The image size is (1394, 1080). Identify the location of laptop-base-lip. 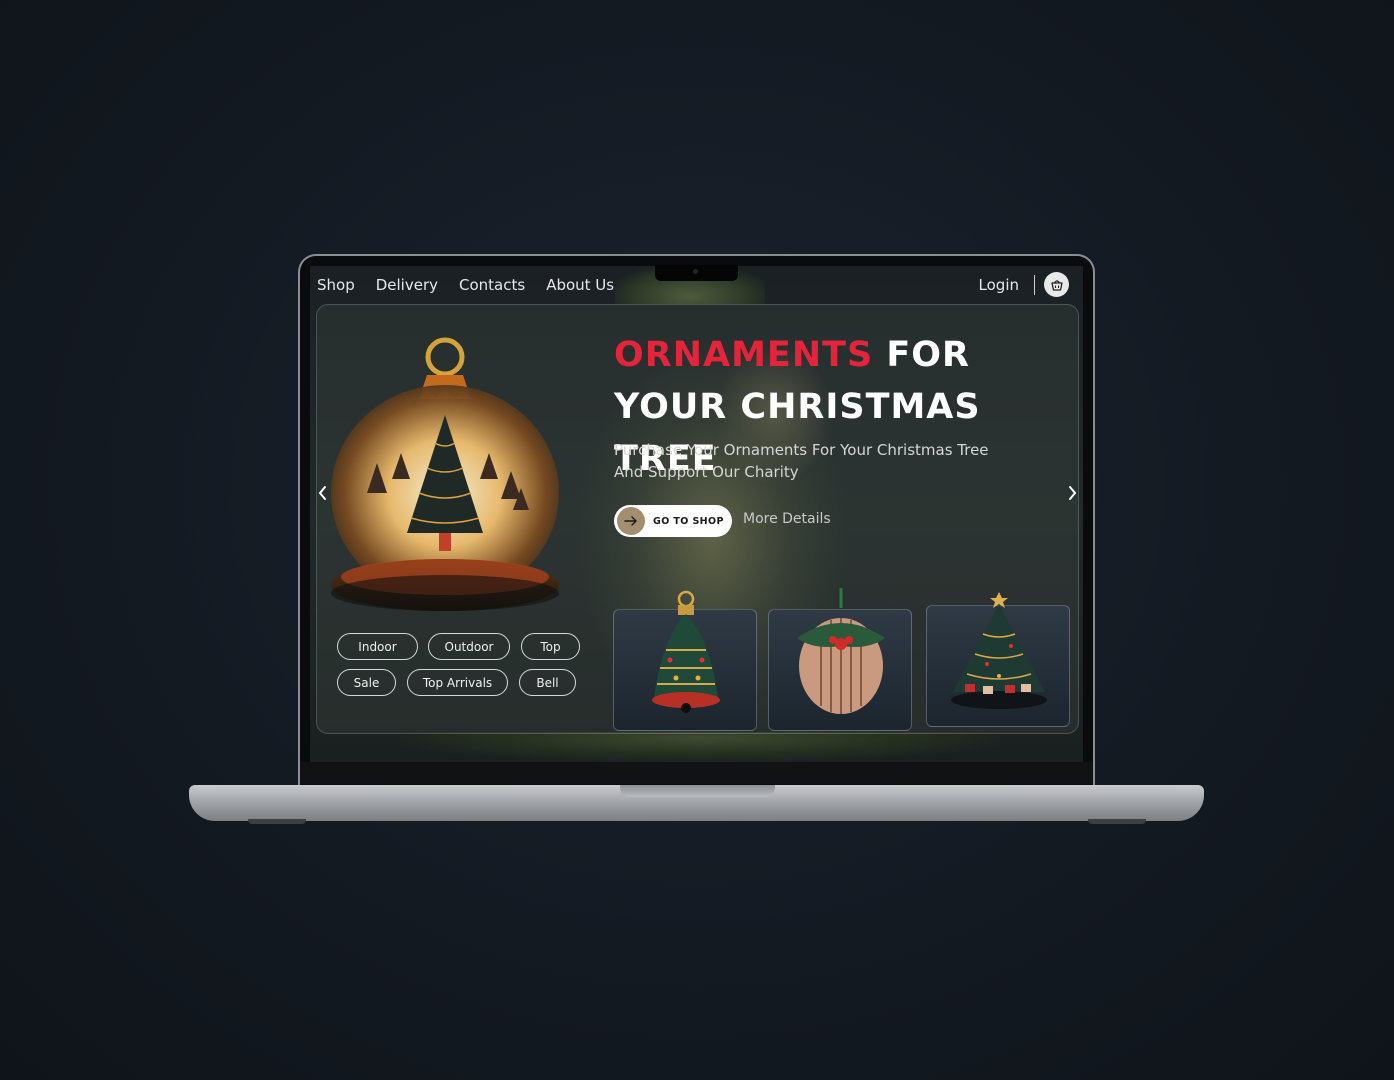
(697, 791).